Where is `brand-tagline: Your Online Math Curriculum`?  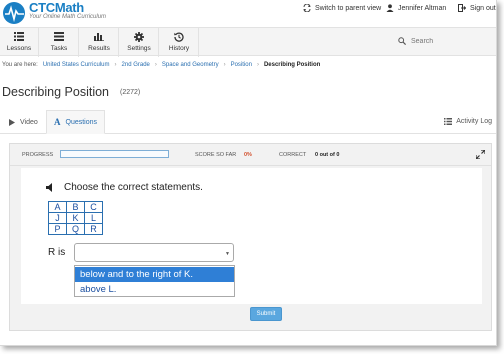
brand-tagline: Your Online Math Curriculum is located at coordinates (68, 17).